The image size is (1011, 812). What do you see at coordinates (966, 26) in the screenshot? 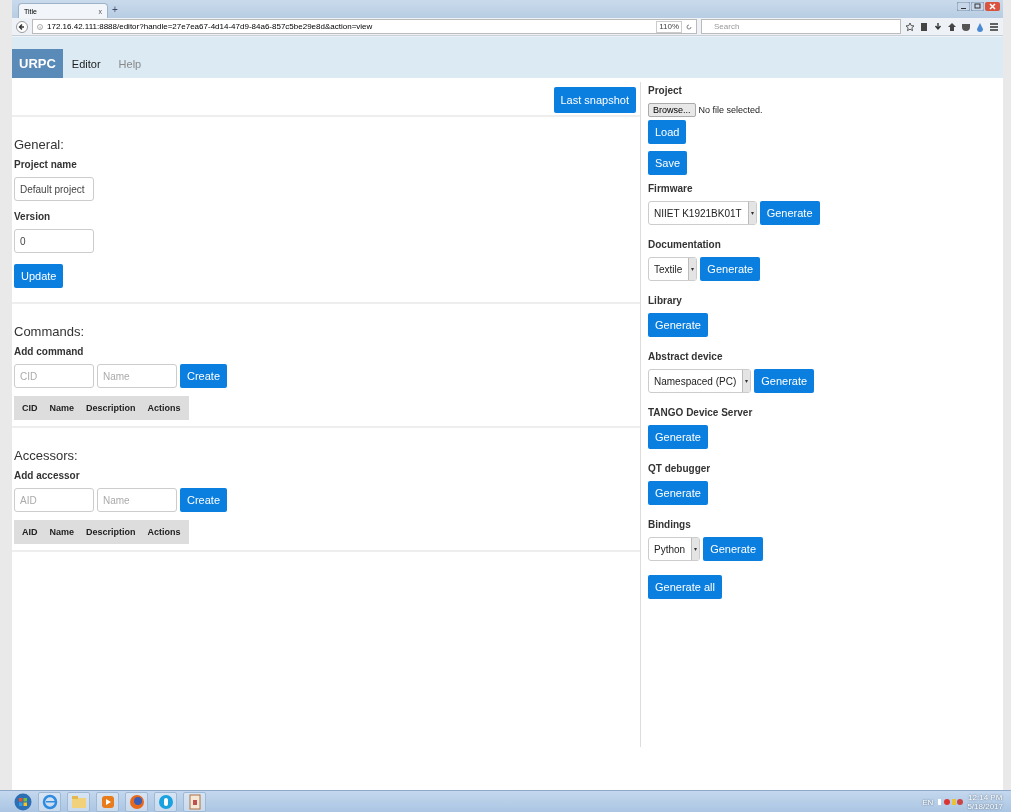
I see `shield-icon` at bounding box center [966, 26].